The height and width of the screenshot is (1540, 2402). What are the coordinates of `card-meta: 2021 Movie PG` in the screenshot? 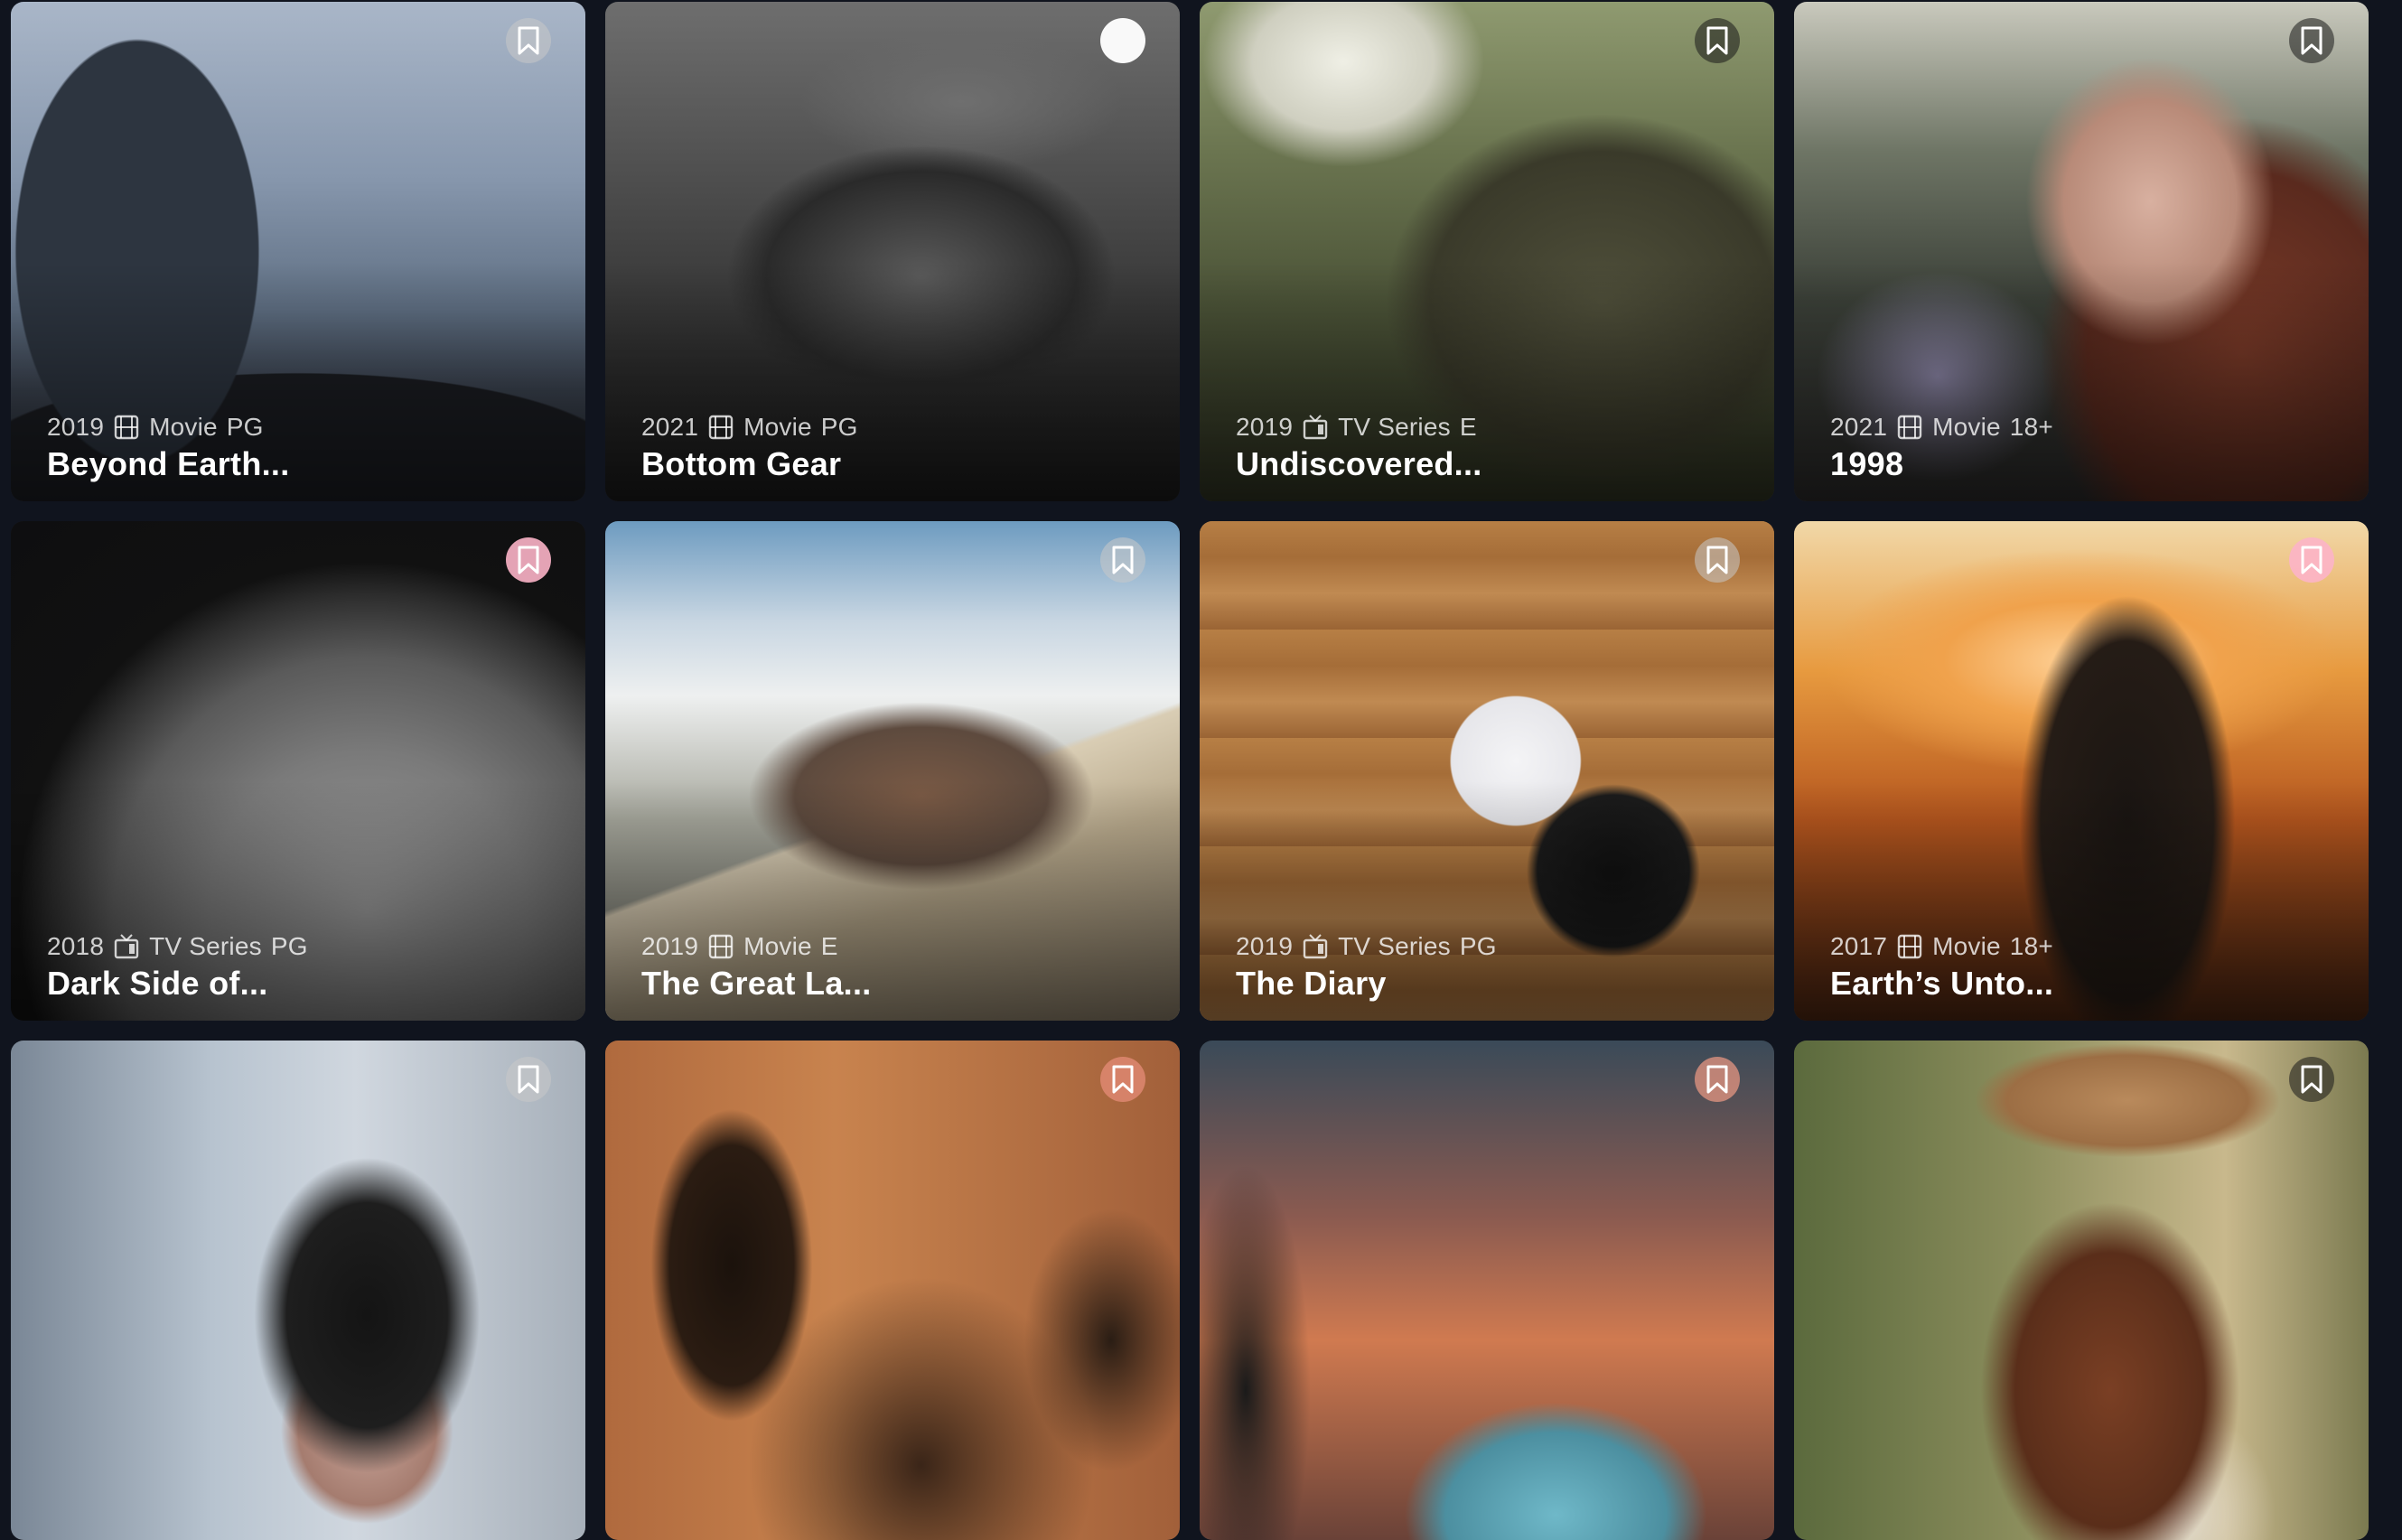 It's located at (749, 427).